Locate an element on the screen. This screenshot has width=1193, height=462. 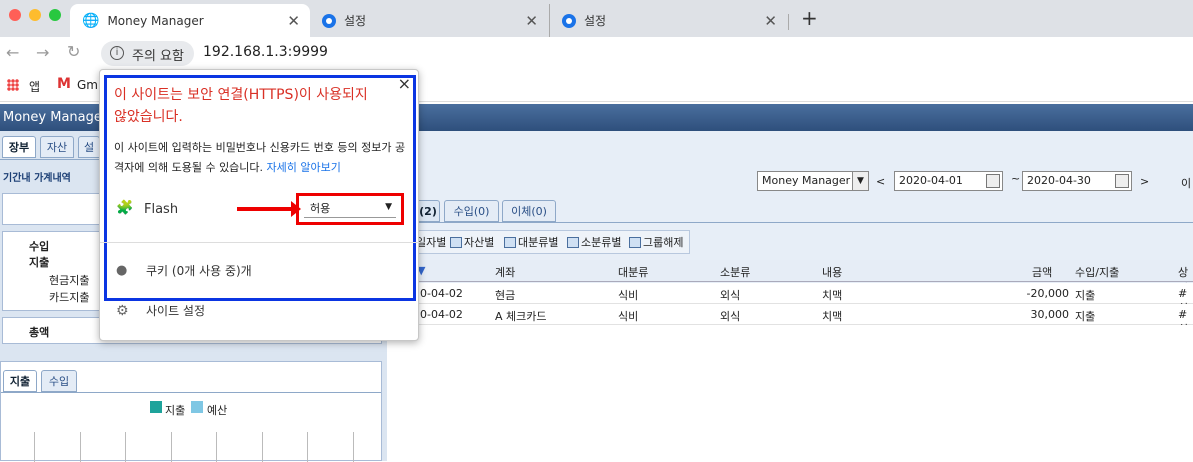
learn-more-link: 자세히 알아보기 is located at coordinates (304, 167).